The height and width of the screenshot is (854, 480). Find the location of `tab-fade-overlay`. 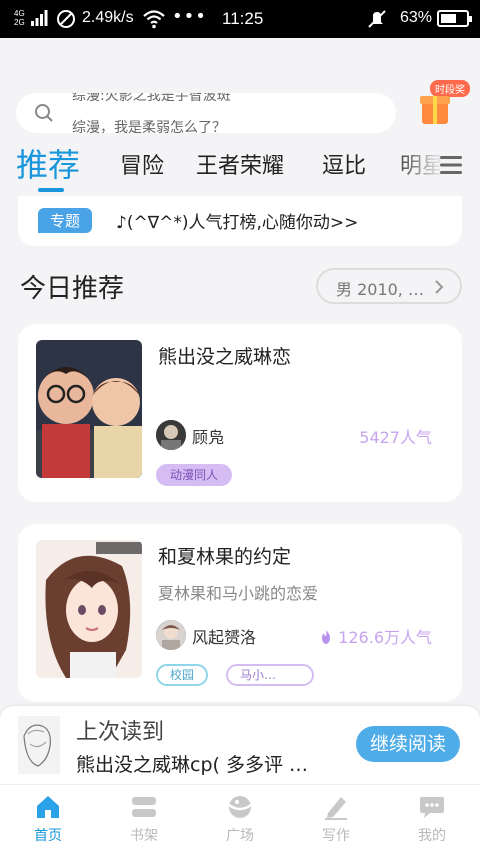

tab-fade-overlay is located at coordinates (435, 165).